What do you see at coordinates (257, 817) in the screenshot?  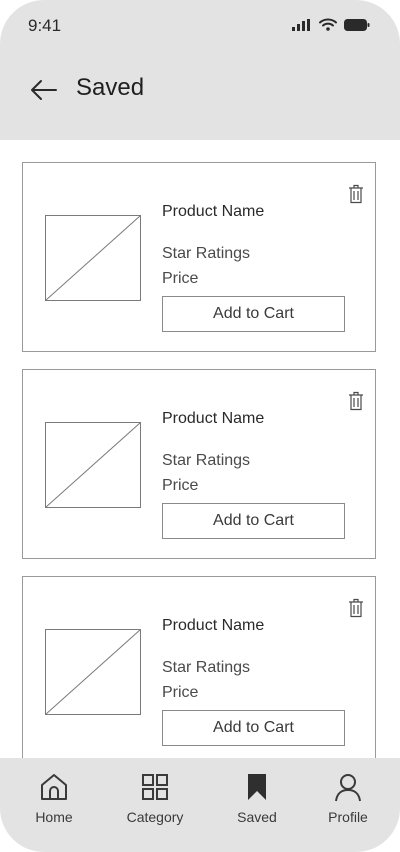 I see `tab-label: Saved` at bounding box center [257, 817].